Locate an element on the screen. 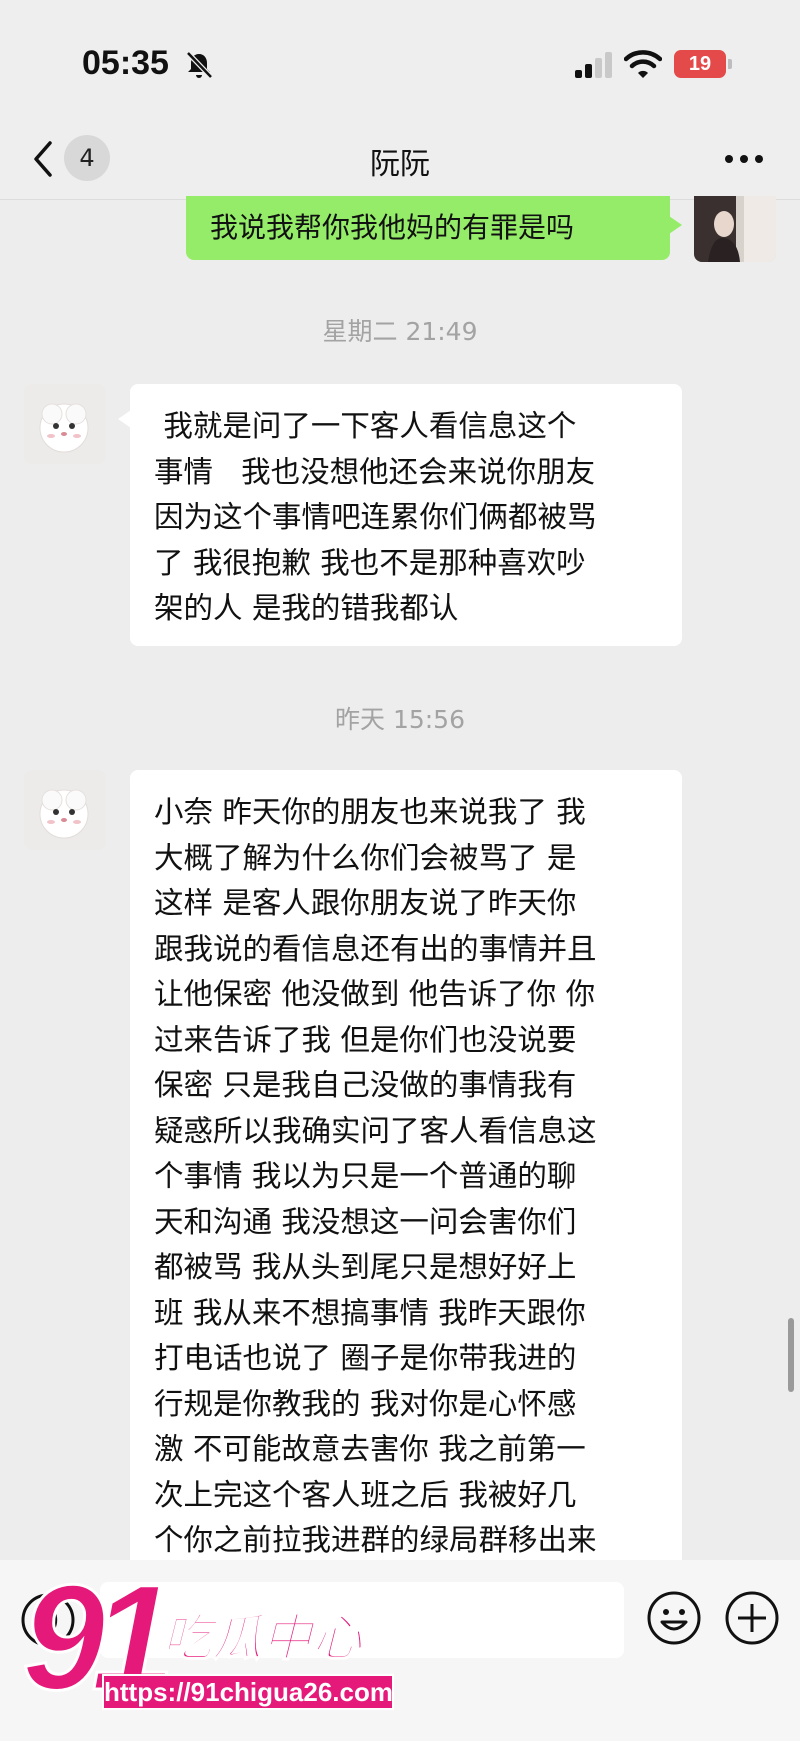 The image size is (800, 1741). message-timestamp: 昨天 15:56 is located at coordinates (400, 719).